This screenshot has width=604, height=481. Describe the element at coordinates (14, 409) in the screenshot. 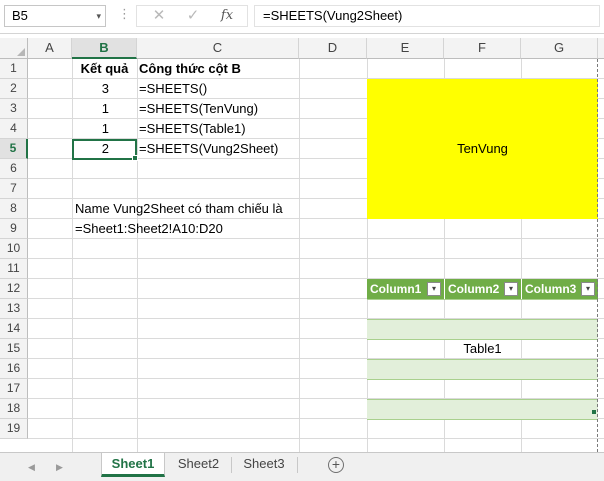

I see `row-header-18: 18` at that location.